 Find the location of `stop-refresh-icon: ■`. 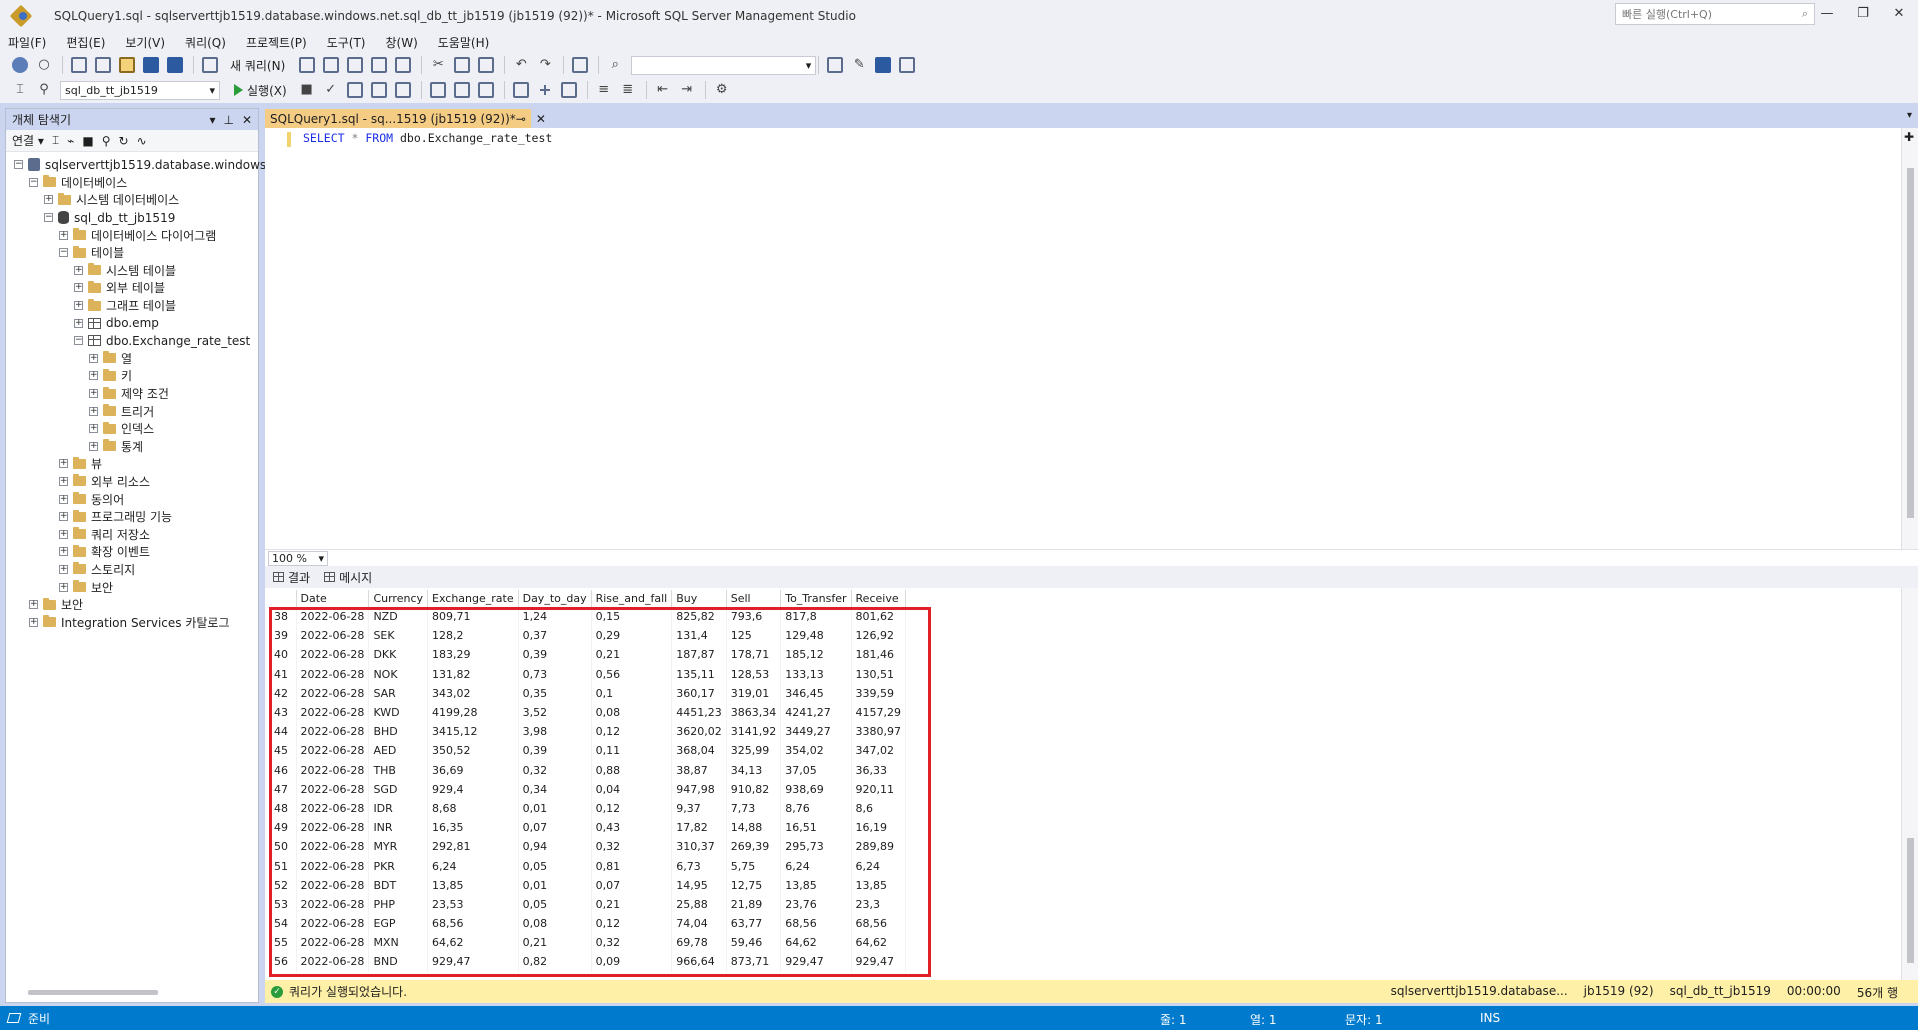

stop-refresh-icon: ■ is located at coordinates (87, 141).